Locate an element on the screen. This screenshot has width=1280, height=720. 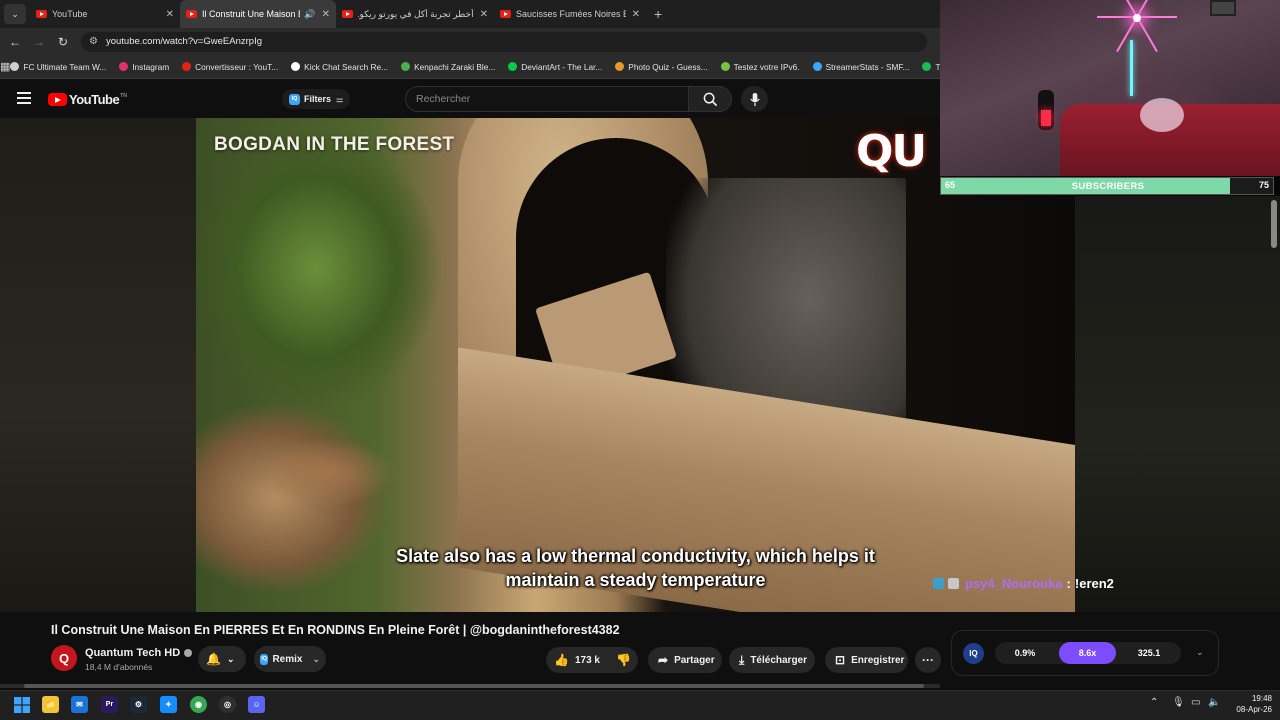
tray-overflow-icon: ⌃ is located at coordinates (1154, 702).